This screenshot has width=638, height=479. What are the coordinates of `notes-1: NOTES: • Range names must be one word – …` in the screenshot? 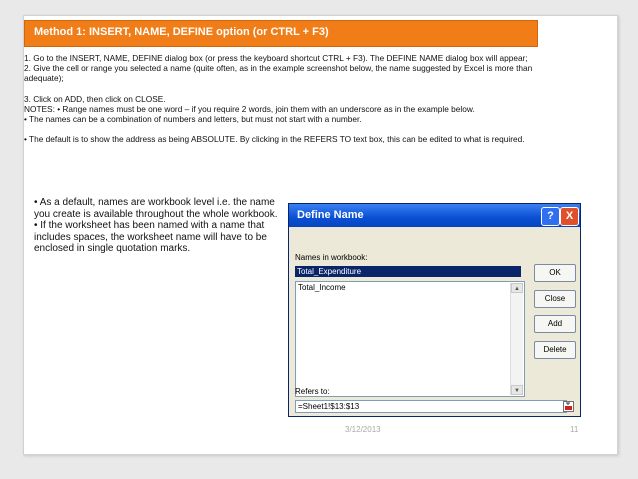 It's located at (249, 108).